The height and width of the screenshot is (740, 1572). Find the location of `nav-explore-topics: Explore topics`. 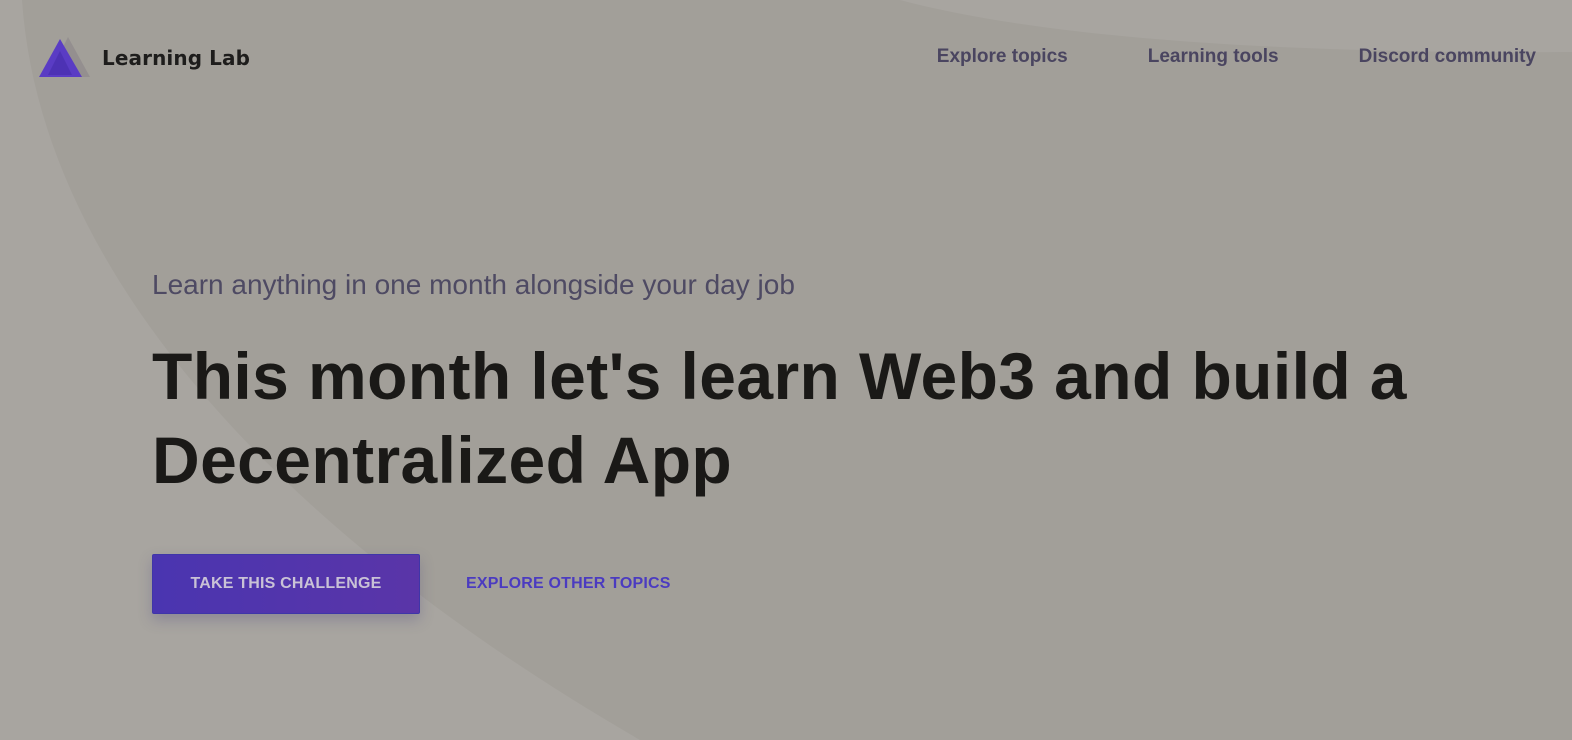

nav-explore-topics: Explore topics is located at coordinates (1002, 57).